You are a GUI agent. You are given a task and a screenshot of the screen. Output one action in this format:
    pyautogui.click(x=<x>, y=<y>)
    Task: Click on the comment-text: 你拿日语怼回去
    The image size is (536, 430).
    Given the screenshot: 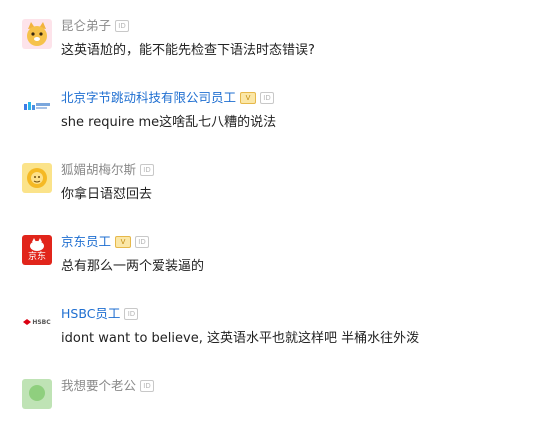 What is the action you would take?
    pyautogui.click(x=107, y=194)
    